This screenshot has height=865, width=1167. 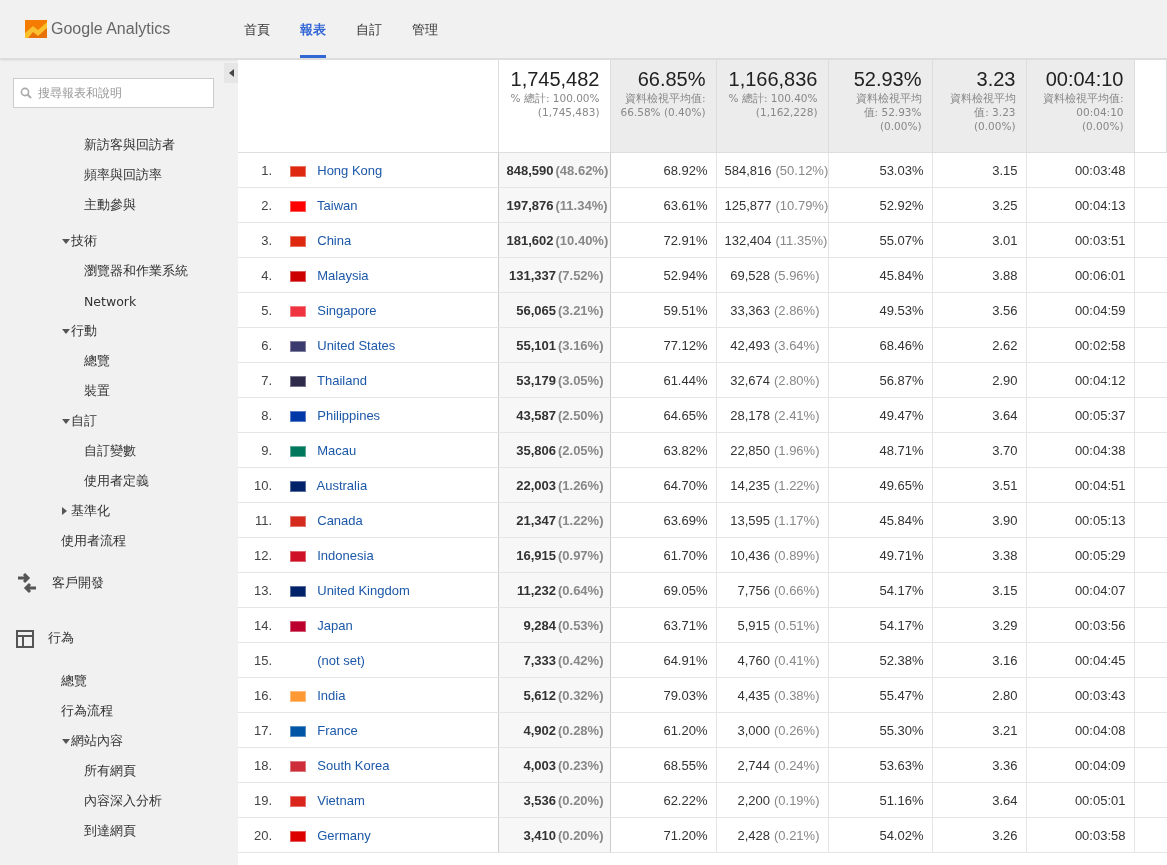 What do you see at coordinates (750, 415) in the screenshot?
I see `metric-value: 28,178` at bounding box center [750, 415].